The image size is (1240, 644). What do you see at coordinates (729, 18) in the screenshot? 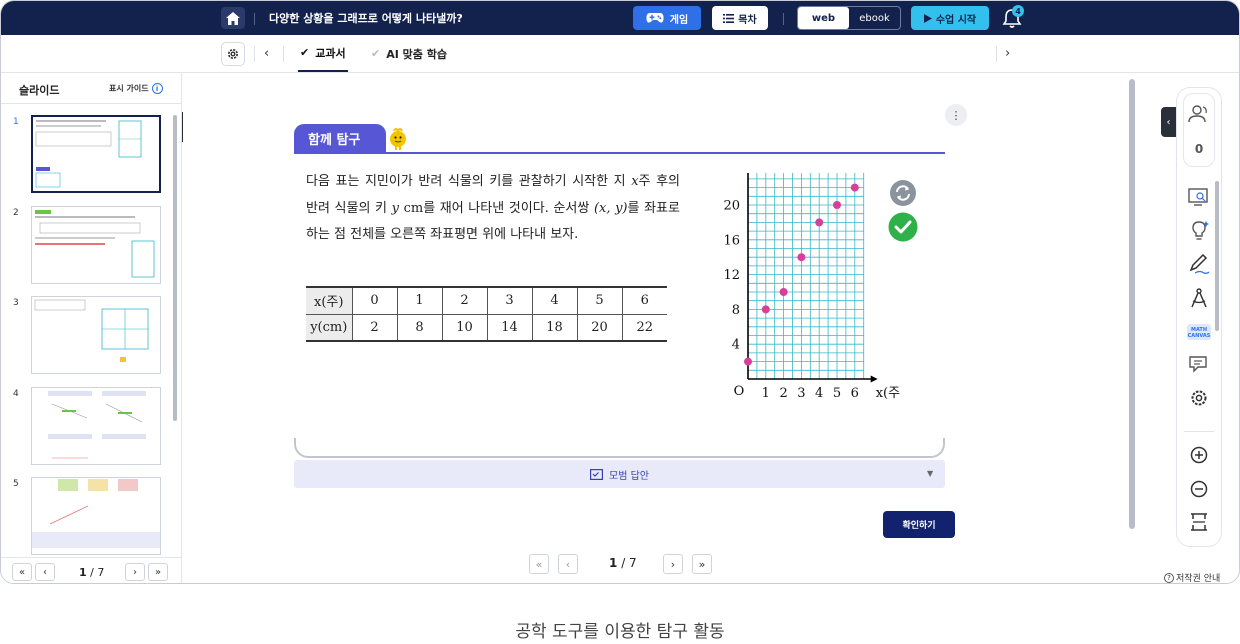
I see `list-icon` at bounding box center [729, 18].